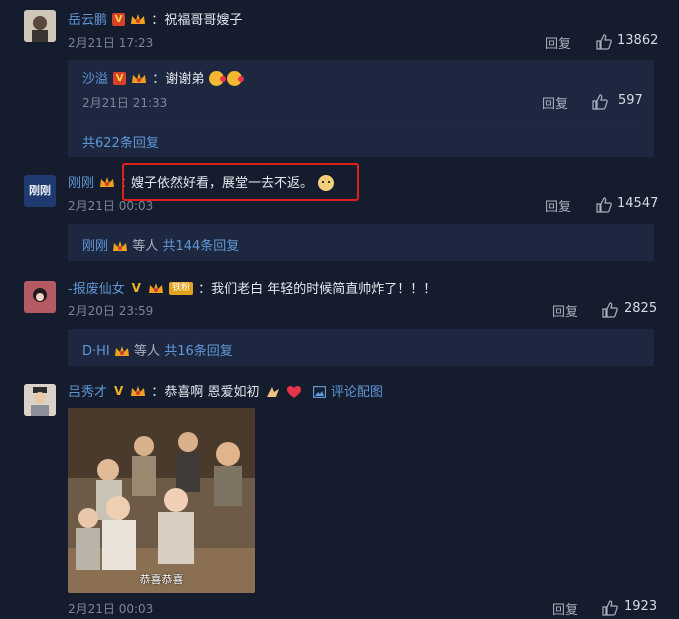  What do you see at coordinates (125, 103) in the screenshot?
I see `comment-time: 2月21日 21:33` at bounding box center [125, 103].